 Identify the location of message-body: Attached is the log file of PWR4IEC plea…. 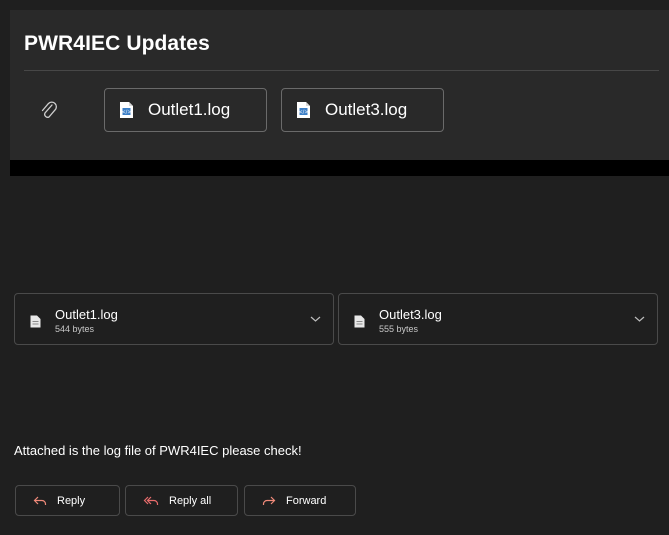
(158, 450).